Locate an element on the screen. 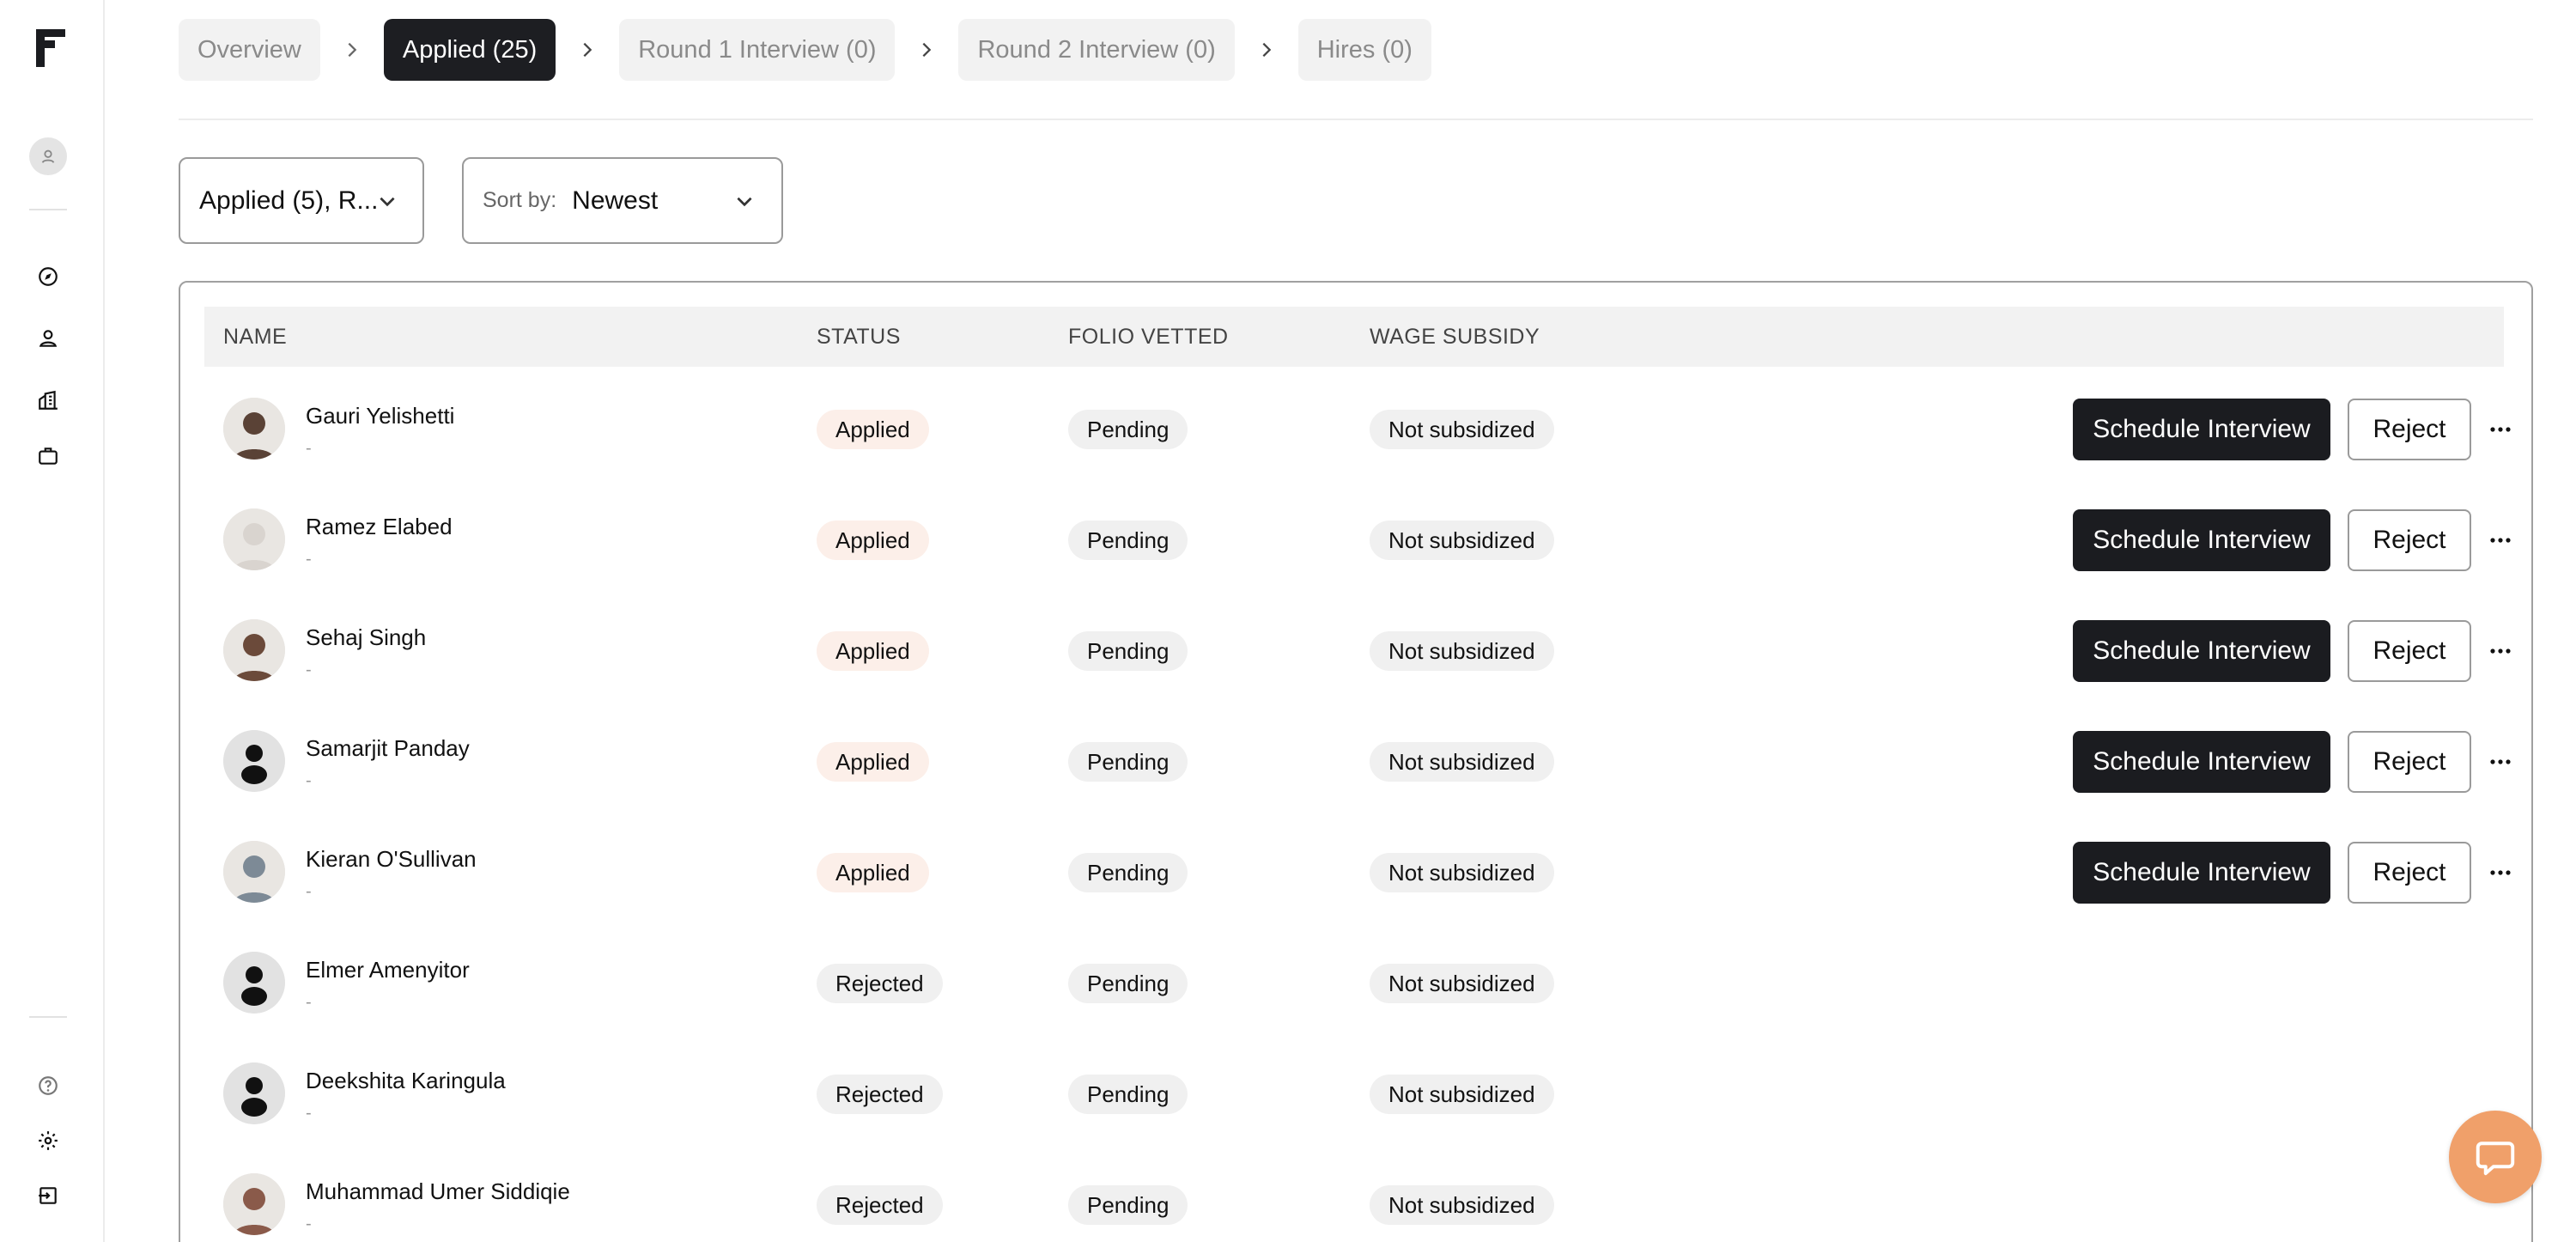 This screenshot has width=2576, height=1242. sidebar is located at coordinates (52, 621).